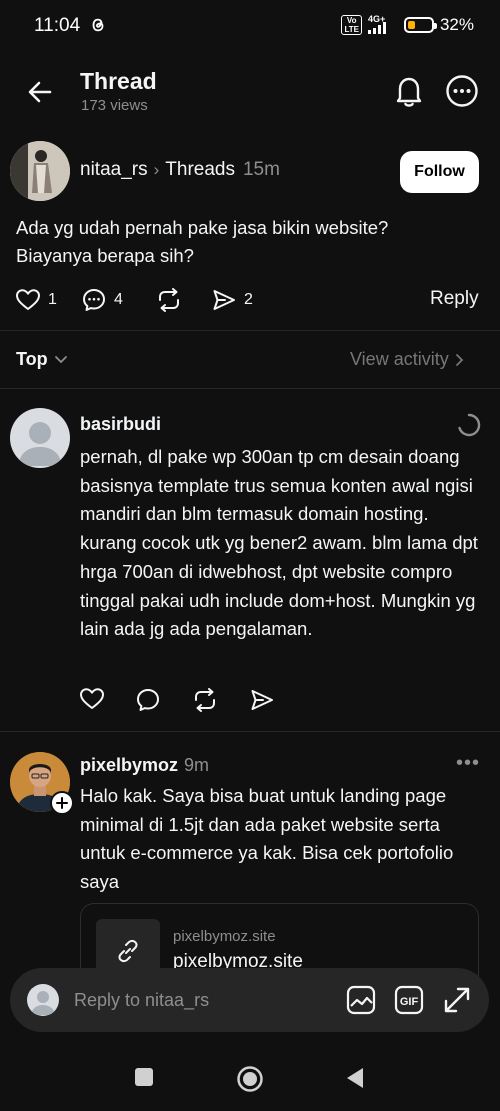 The height and width of the screenshot is (1111, 500). Describe the element at coordinates (361, 1000) in the screenshot. I see `image-icon` at that location.